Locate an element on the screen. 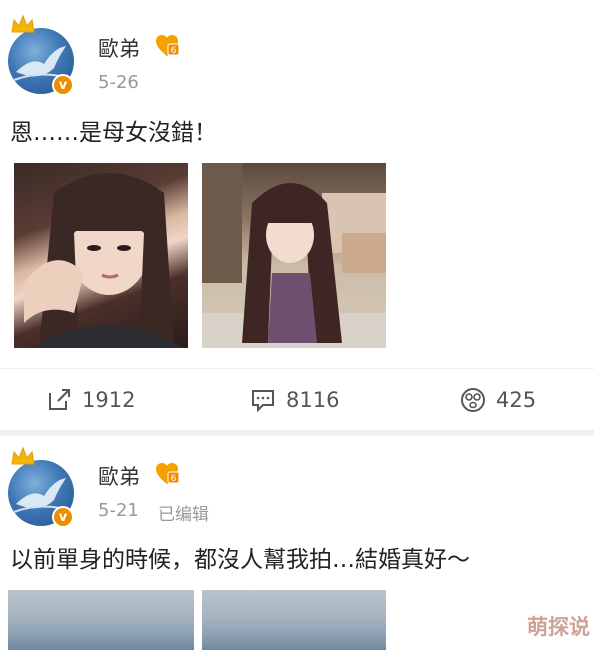 This screenshot has height=650, width=594. post-time: 5-26 is located at coordinates (118, 82).